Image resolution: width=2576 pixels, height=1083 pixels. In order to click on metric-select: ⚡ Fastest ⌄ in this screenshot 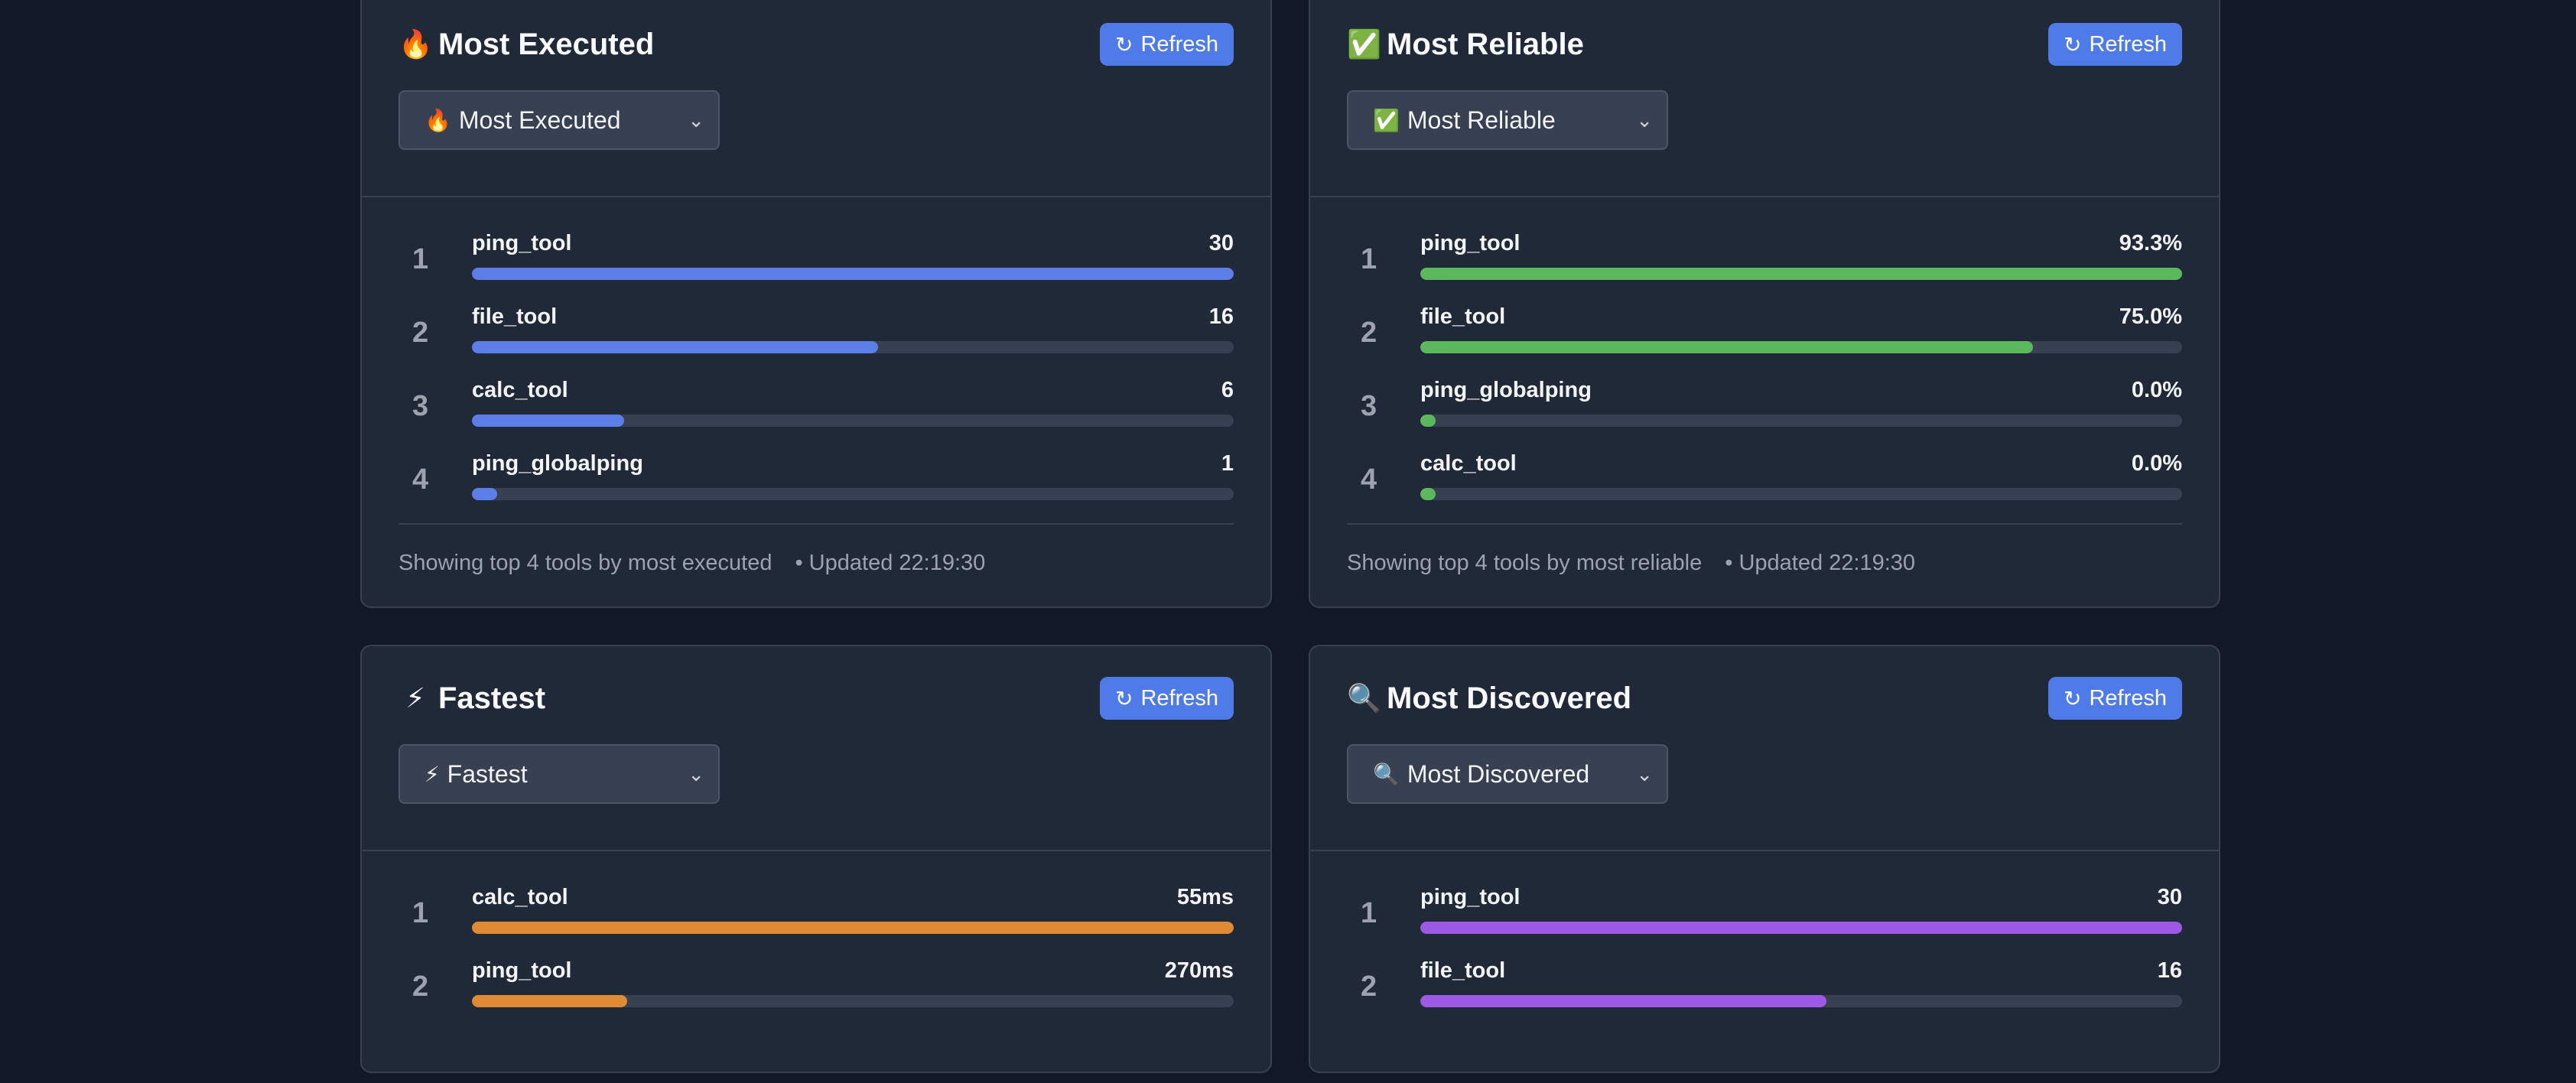, I will do `click(559, 774)`.